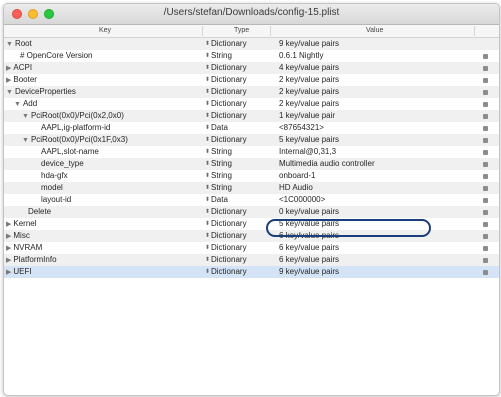 The width and height of the screenshot is (501, 397). What do you see at coordinates (301, 127) in the screenshot?
I see `row-value: <87654321>` at bounding box center [301, 127].